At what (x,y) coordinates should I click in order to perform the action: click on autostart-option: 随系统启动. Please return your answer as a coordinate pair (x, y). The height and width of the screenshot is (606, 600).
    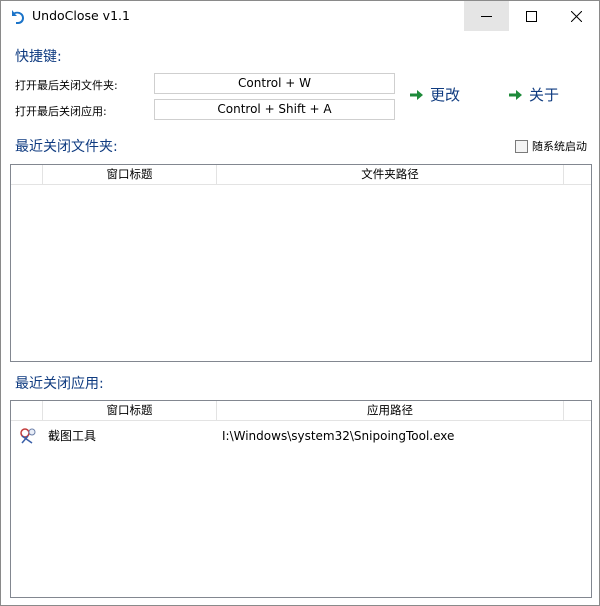
    Looking at the image, I should click on (551, 146).